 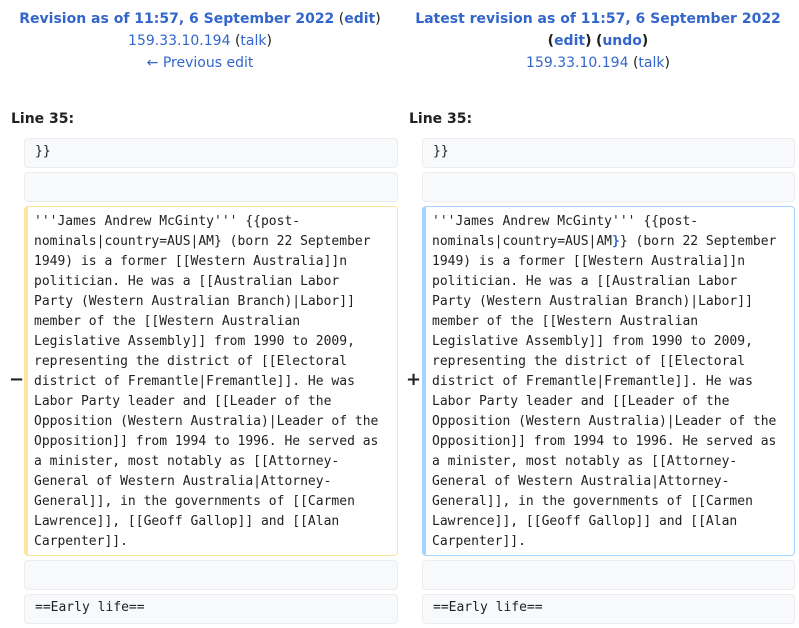 I want to click on new-user-row: 159.33.10.194 (talk), so click(x=598, y=63).